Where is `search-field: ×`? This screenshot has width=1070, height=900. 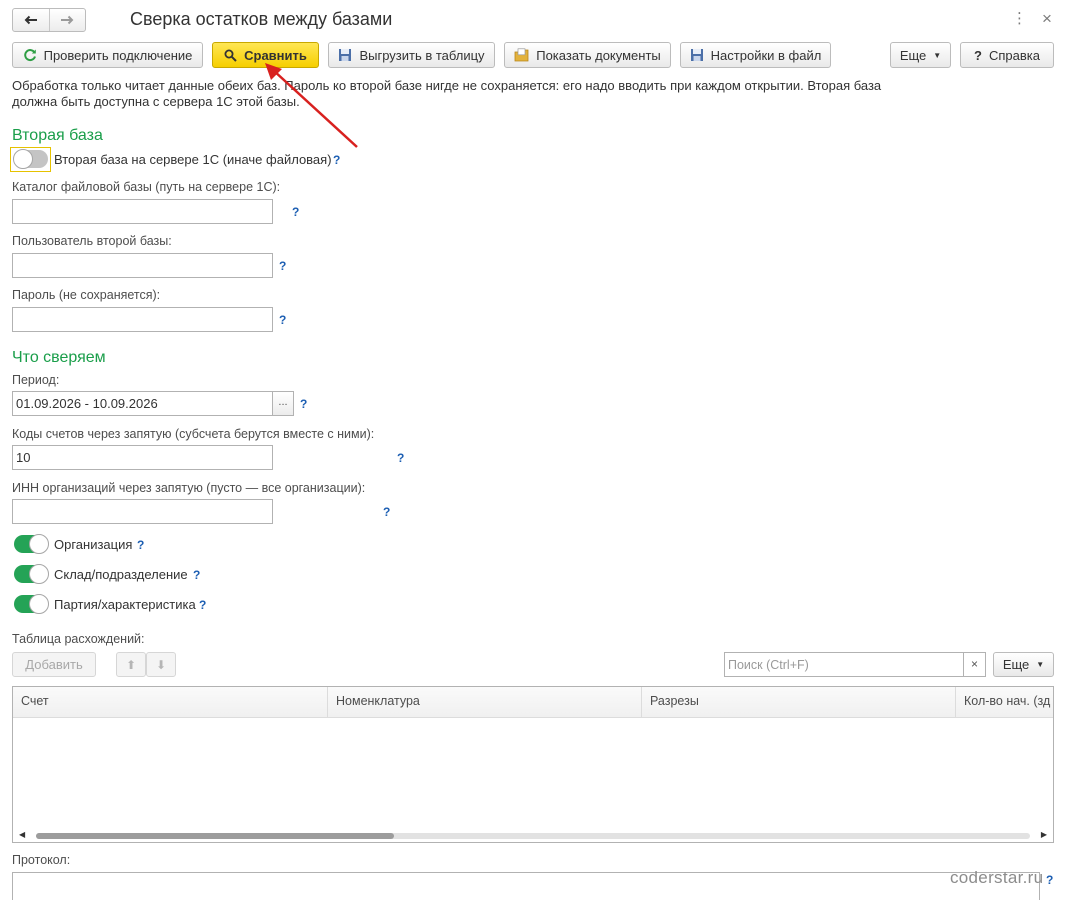
search-field: × is located at coordinates (855, 664).